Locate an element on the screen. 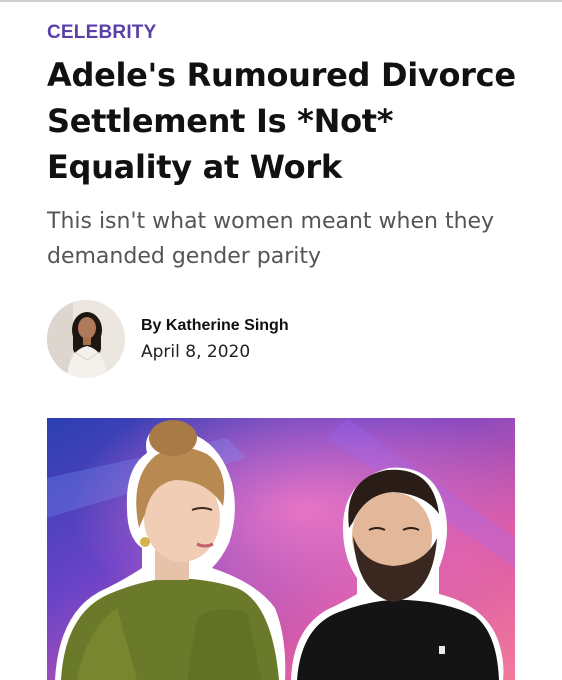 The height and width of the screenshot is (680, 562). author-block: By Katherine Singh April 8, 2020 is located at coordinates (277, 340).